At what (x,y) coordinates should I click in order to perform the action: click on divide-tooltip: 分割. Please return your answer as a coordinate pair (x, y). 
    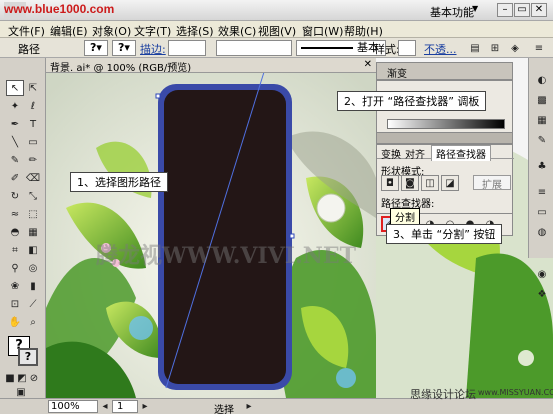
    Looking at the image, I should click on (405, 216).